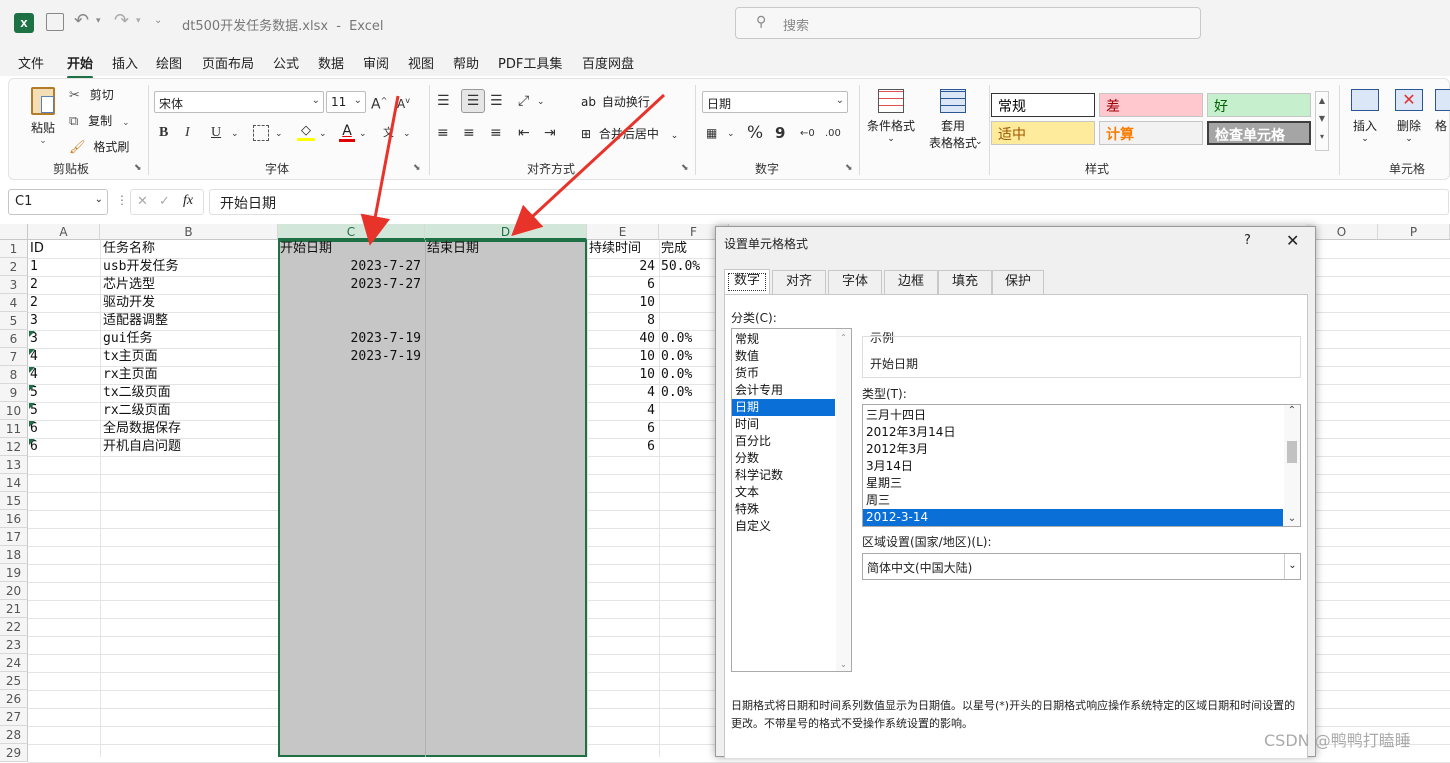  What do you see at coordinates (190, 285) in the screenshot?
I see `cell-b3: 芯片选型` at bounding box center [190, 285].